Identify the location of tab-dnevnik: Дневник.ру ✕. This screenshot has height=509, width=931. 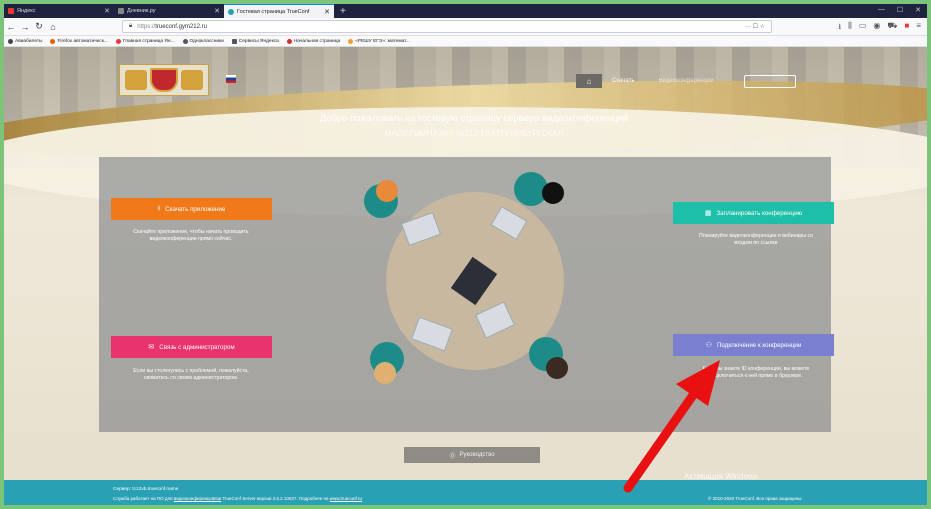
(169, 11).